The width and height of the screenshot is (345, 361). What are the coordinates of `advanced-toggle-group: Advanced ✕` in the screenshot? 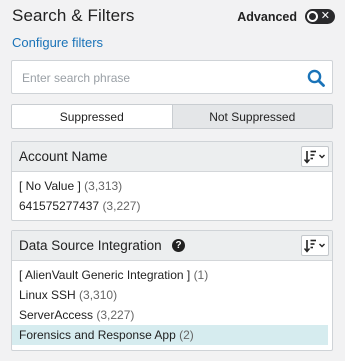 It's located at (286, 16).